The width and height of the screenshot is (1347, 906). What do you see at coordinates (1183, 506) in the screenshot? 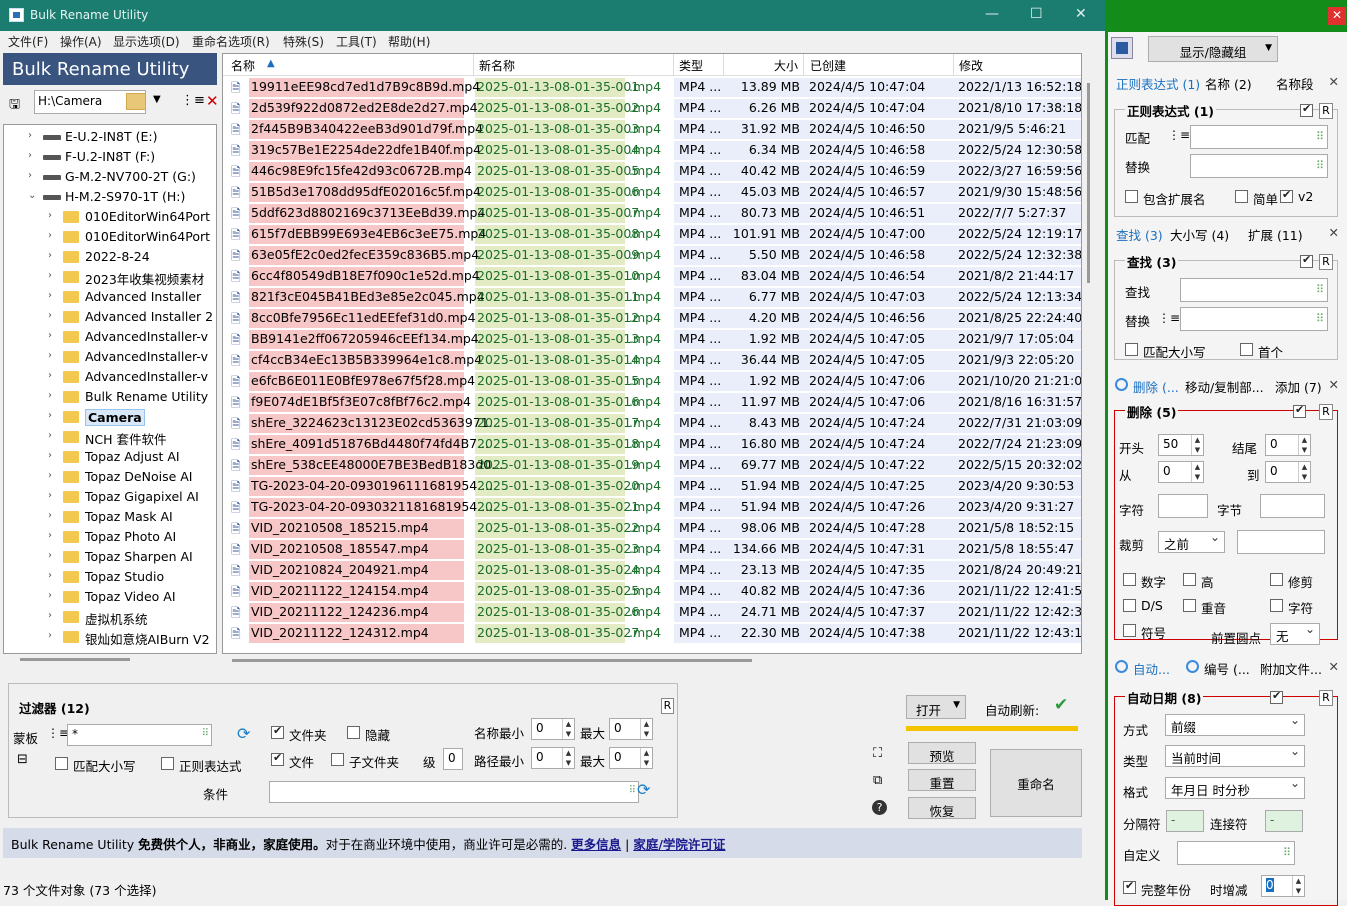
I see `chars-input` at bounding box center [1183, 506].